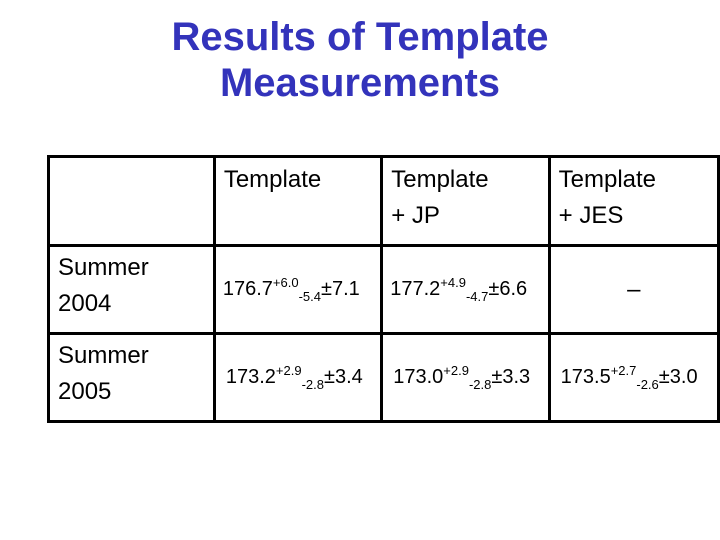 This screenshot has height=540, width=720. I want to click on cell-2005-template-jes: 173.5+2.7-2.6±3.0, so click(633, 377).